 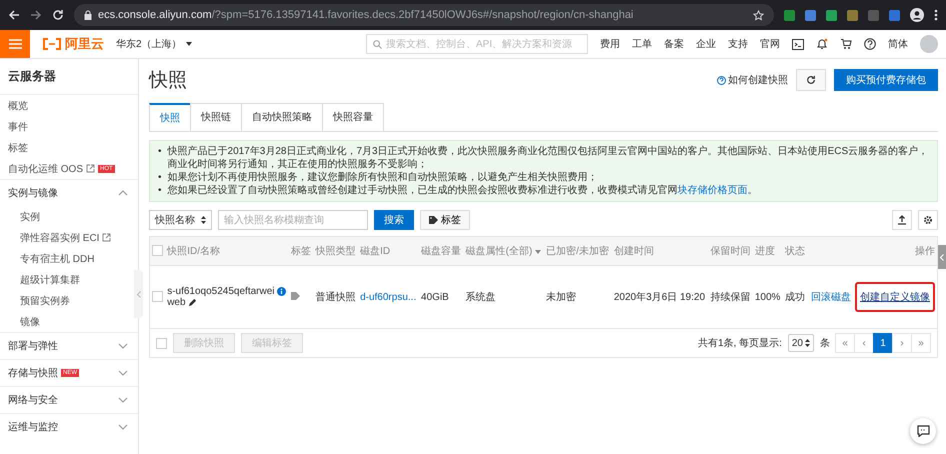 What do you see at coordinates (69, 216) in the screenshot?
I see `sidebar-item: 实例` at bounding box center [69, 216].